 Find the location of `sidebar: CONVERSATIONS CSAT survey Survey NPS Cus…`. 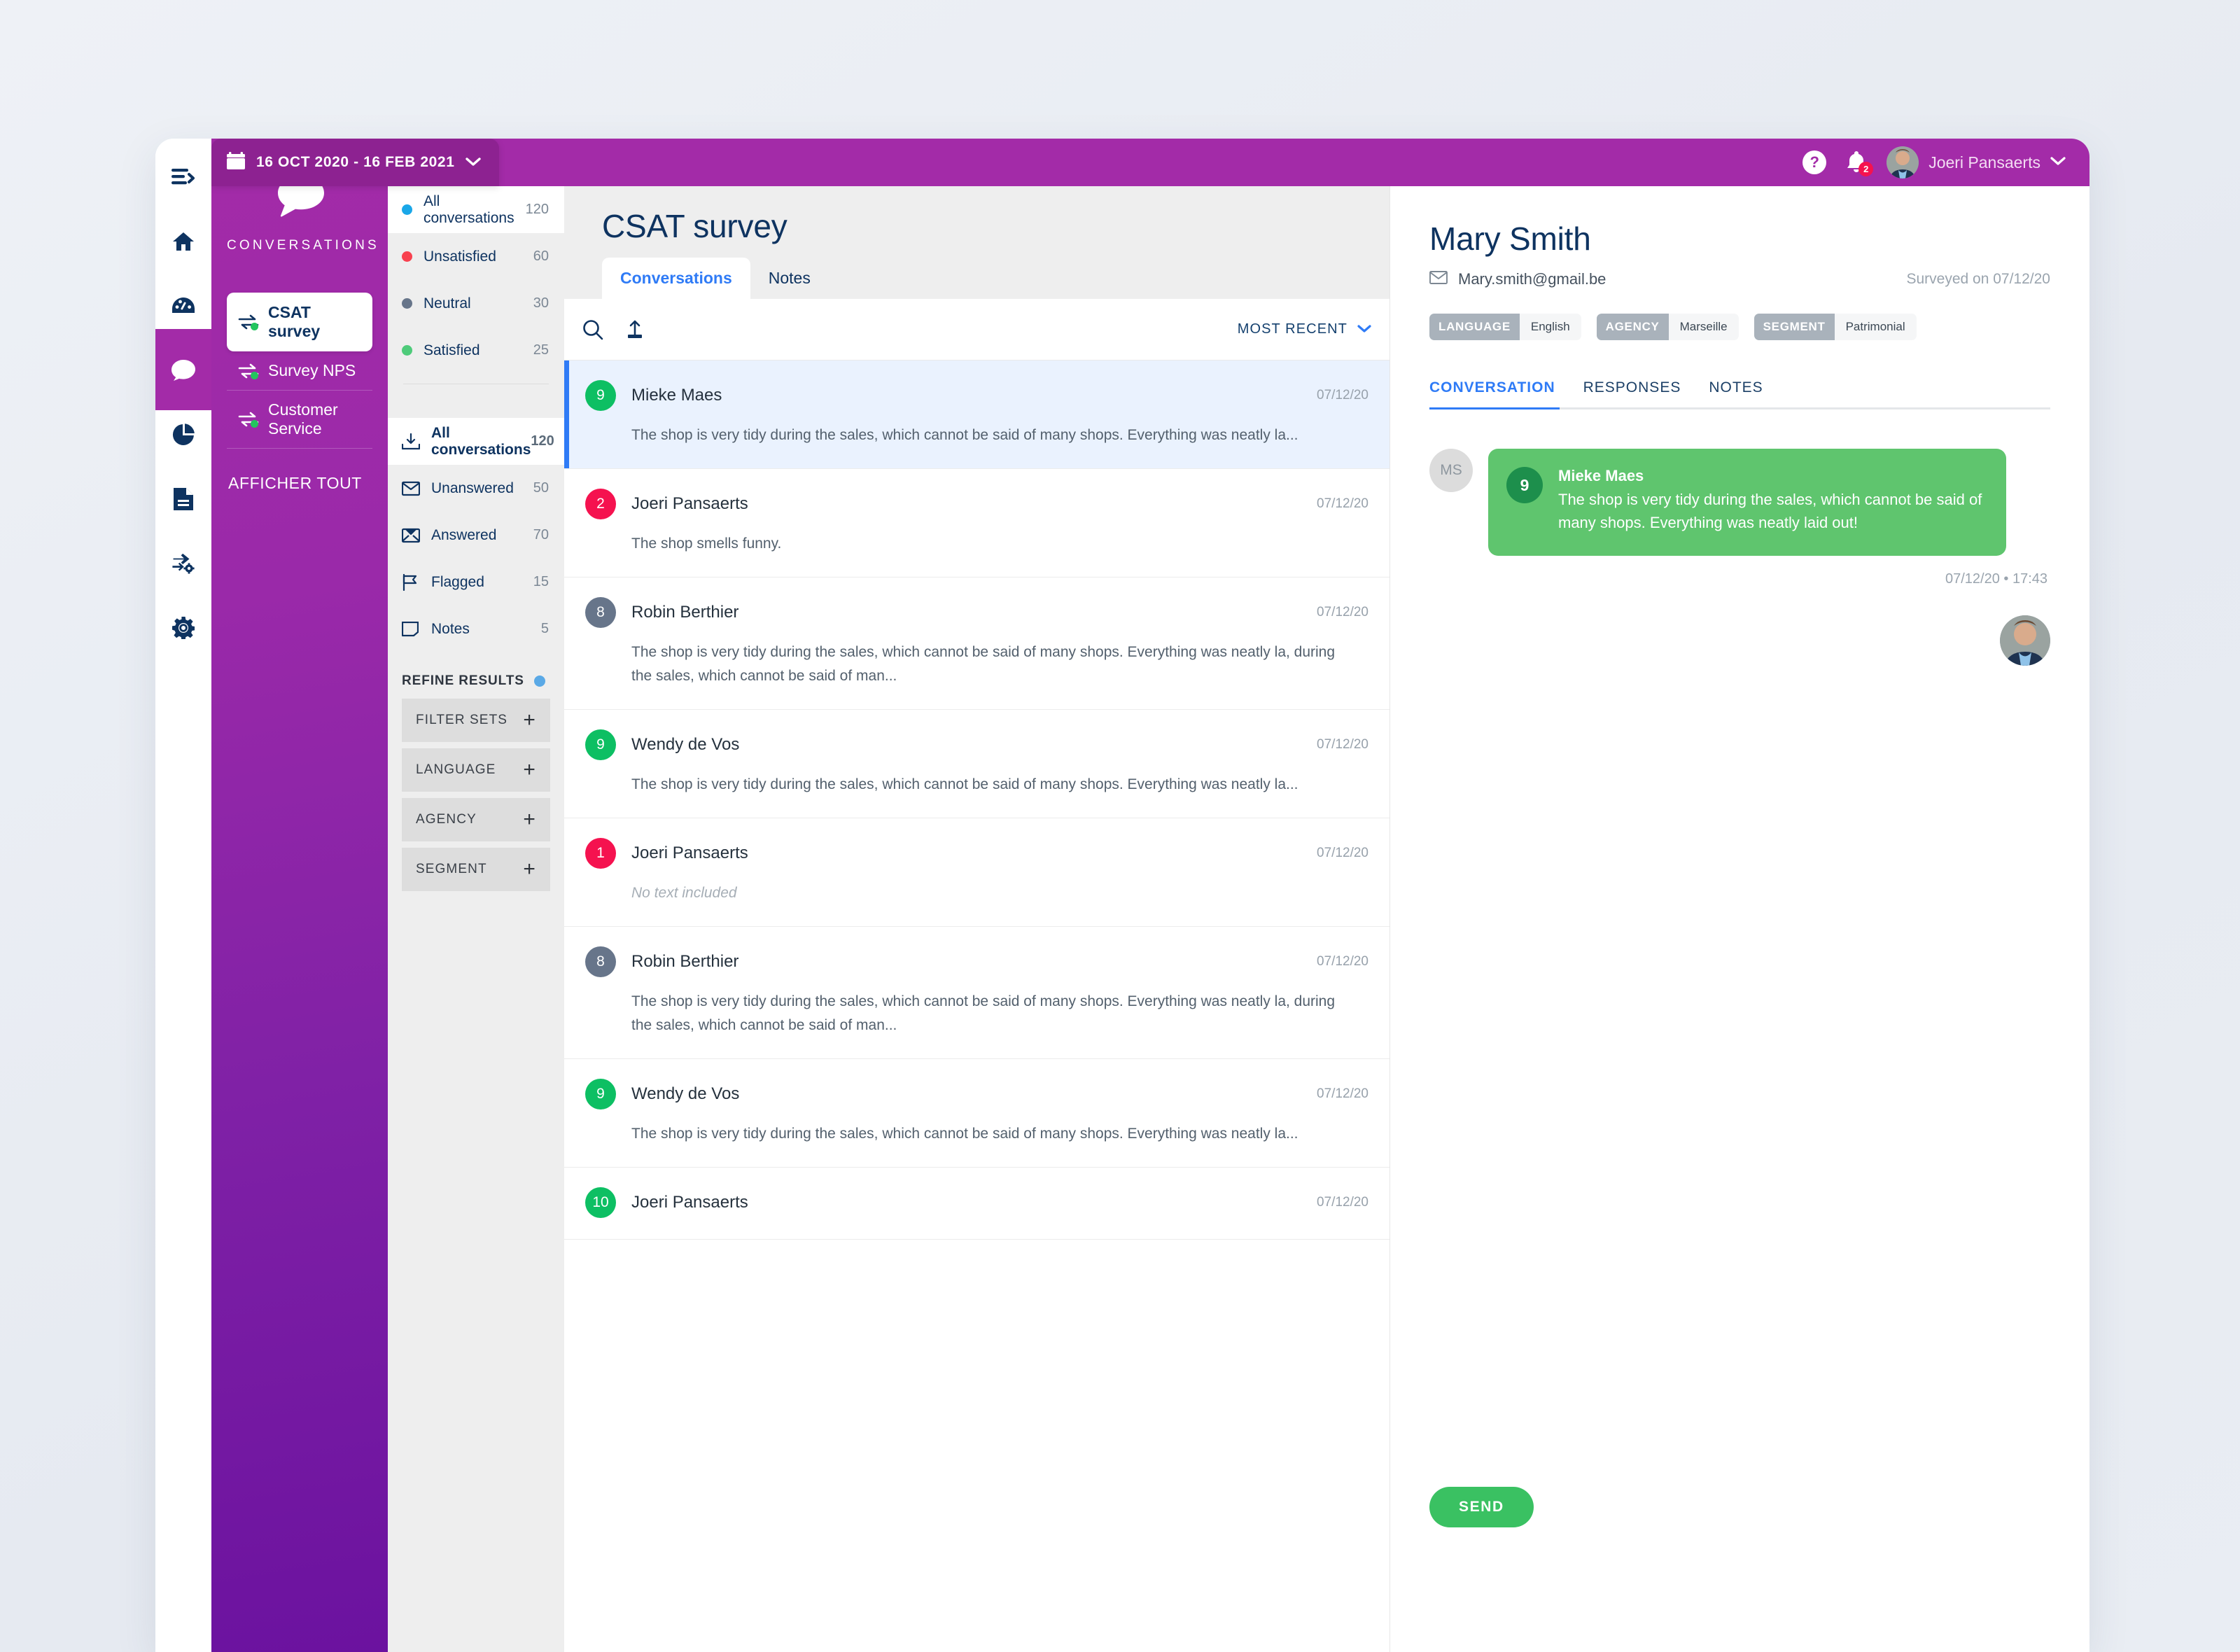

sidebar: CONVERSATIONS CSAT survey Survey NPS Cus… is located at coordinates (299, 895).